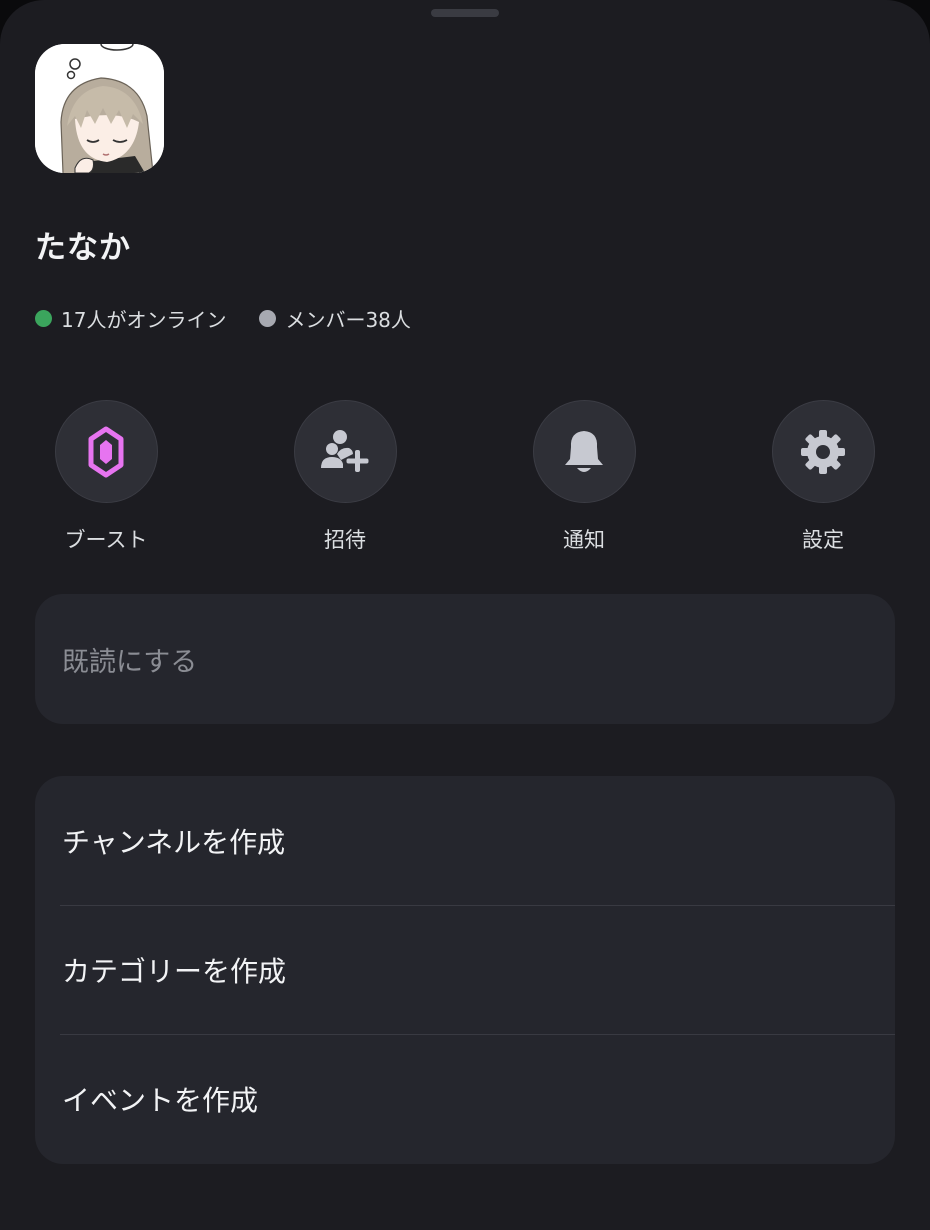  I want to click on notifications-circle, so click(584, 451).